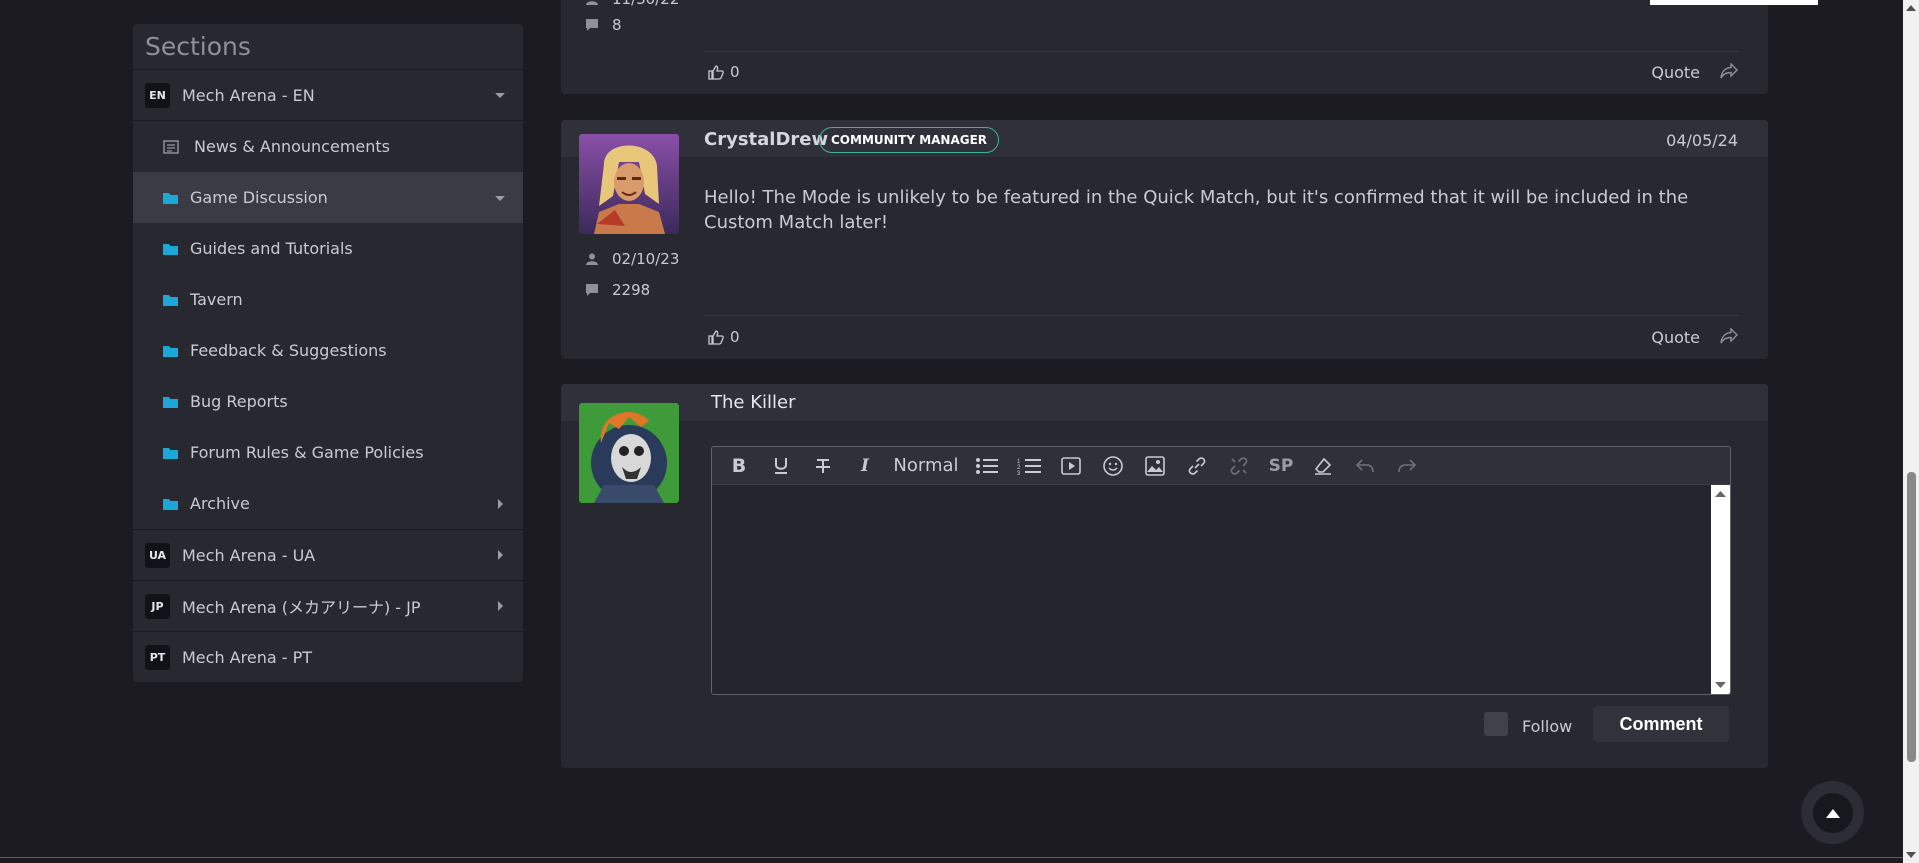 The height and width of the screenshot is (863, 1919). What do you see at coordinates (739, 466) in the screenshot?
I see `bold-button: B` at bounding box center [739, 466].